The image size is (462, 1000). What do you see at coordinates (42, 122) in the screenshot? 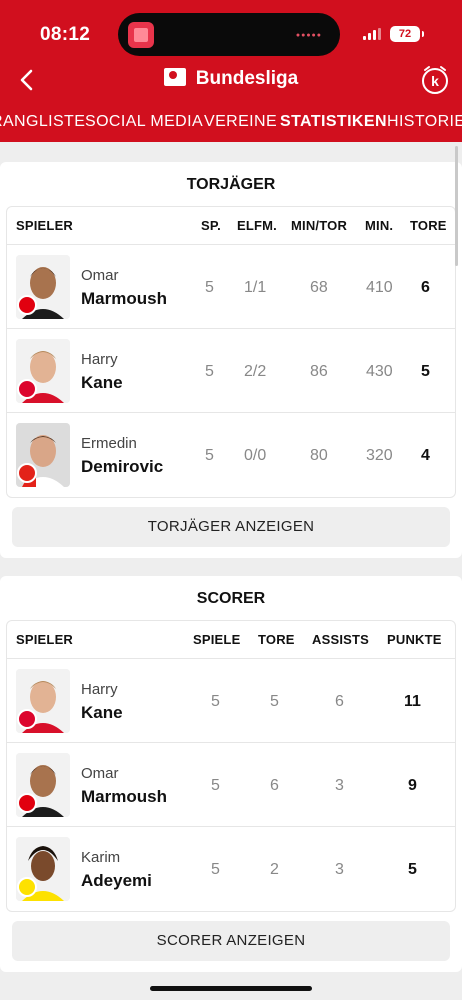
I see `tab-rangliste: RANGLISTE` at bounding box center [42, 122].